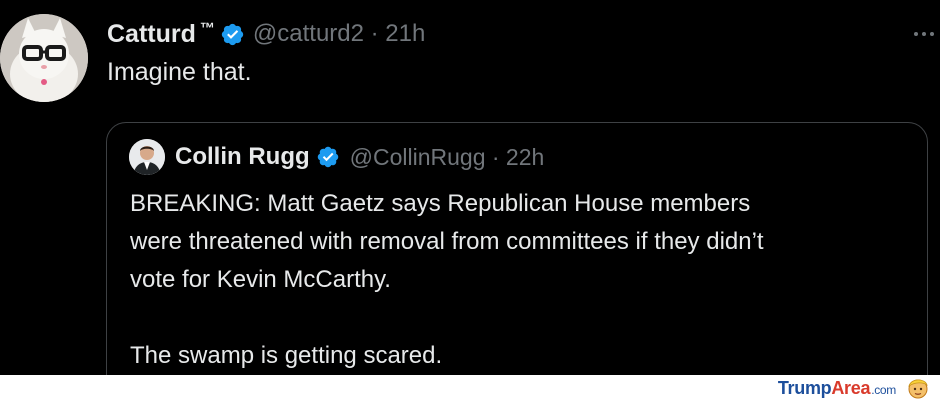 The width and height of the screenshot is (940, 401). Describe the element at coordinates (151, 33) in the screenshot. I see `display-name-text: Catturd` at that location.